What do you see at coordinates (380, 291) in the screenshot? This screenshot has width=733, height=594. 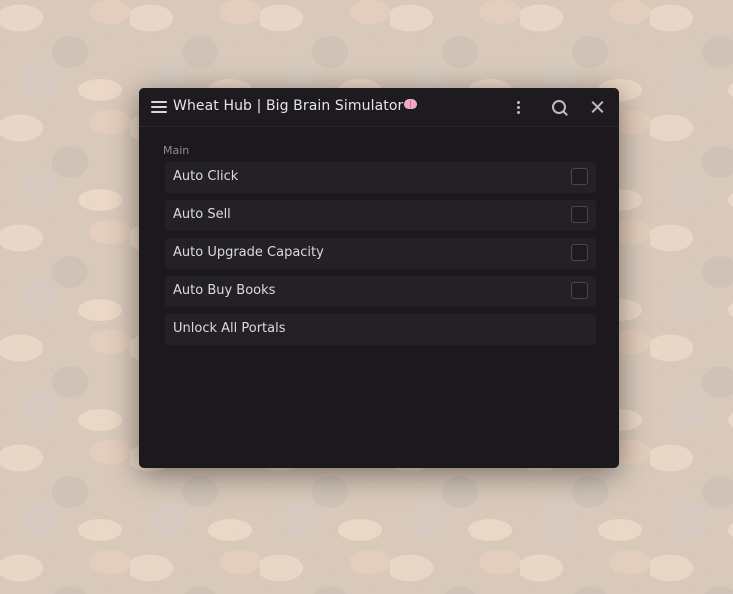 I see `toggle-auto-buy-books: Auto Buy Books` at bounding box center [380, 291].